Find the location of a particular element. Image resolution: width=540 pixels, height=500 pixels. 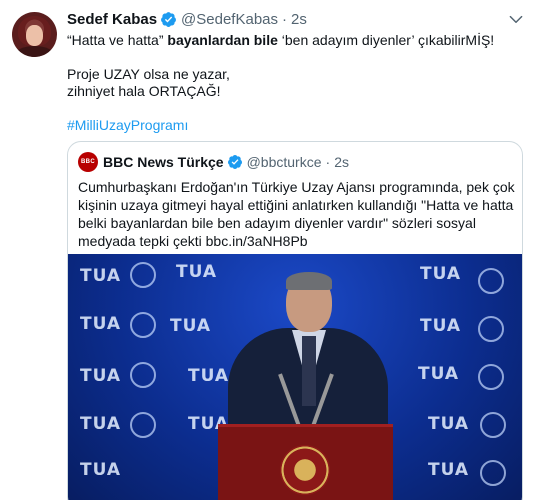

author-handle: @SedefKabas is located at coordinates (229, 19).